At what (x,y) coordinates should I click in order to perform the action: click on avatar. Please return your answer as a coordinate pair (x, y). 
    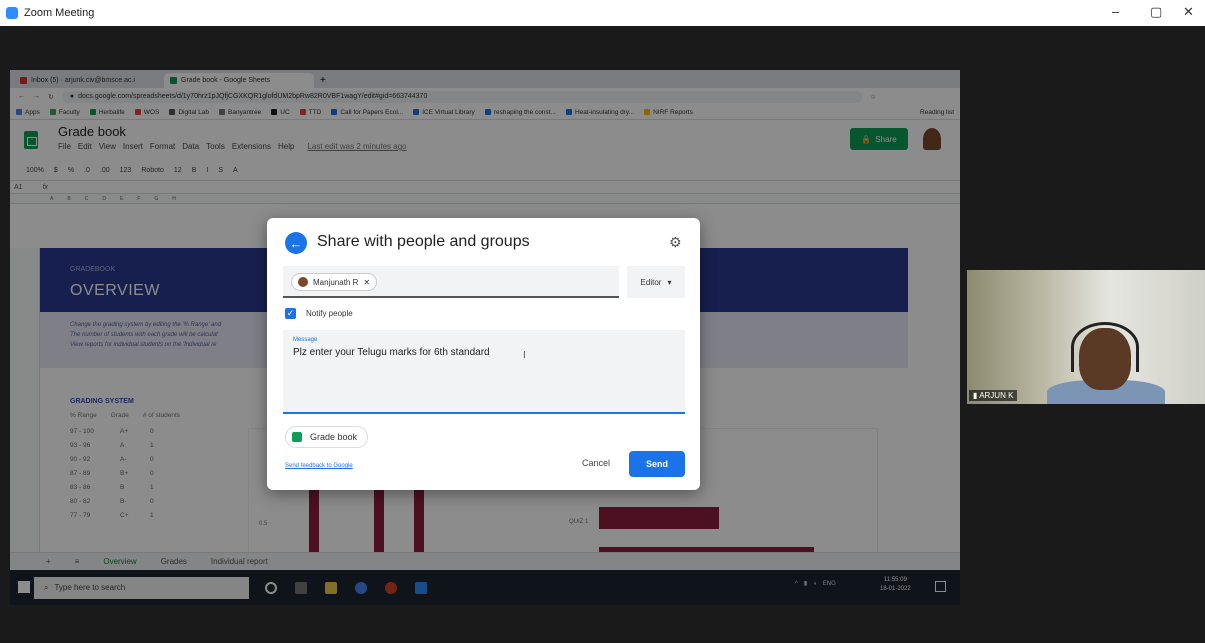
    Looking at the image, I should click on (303, 282).